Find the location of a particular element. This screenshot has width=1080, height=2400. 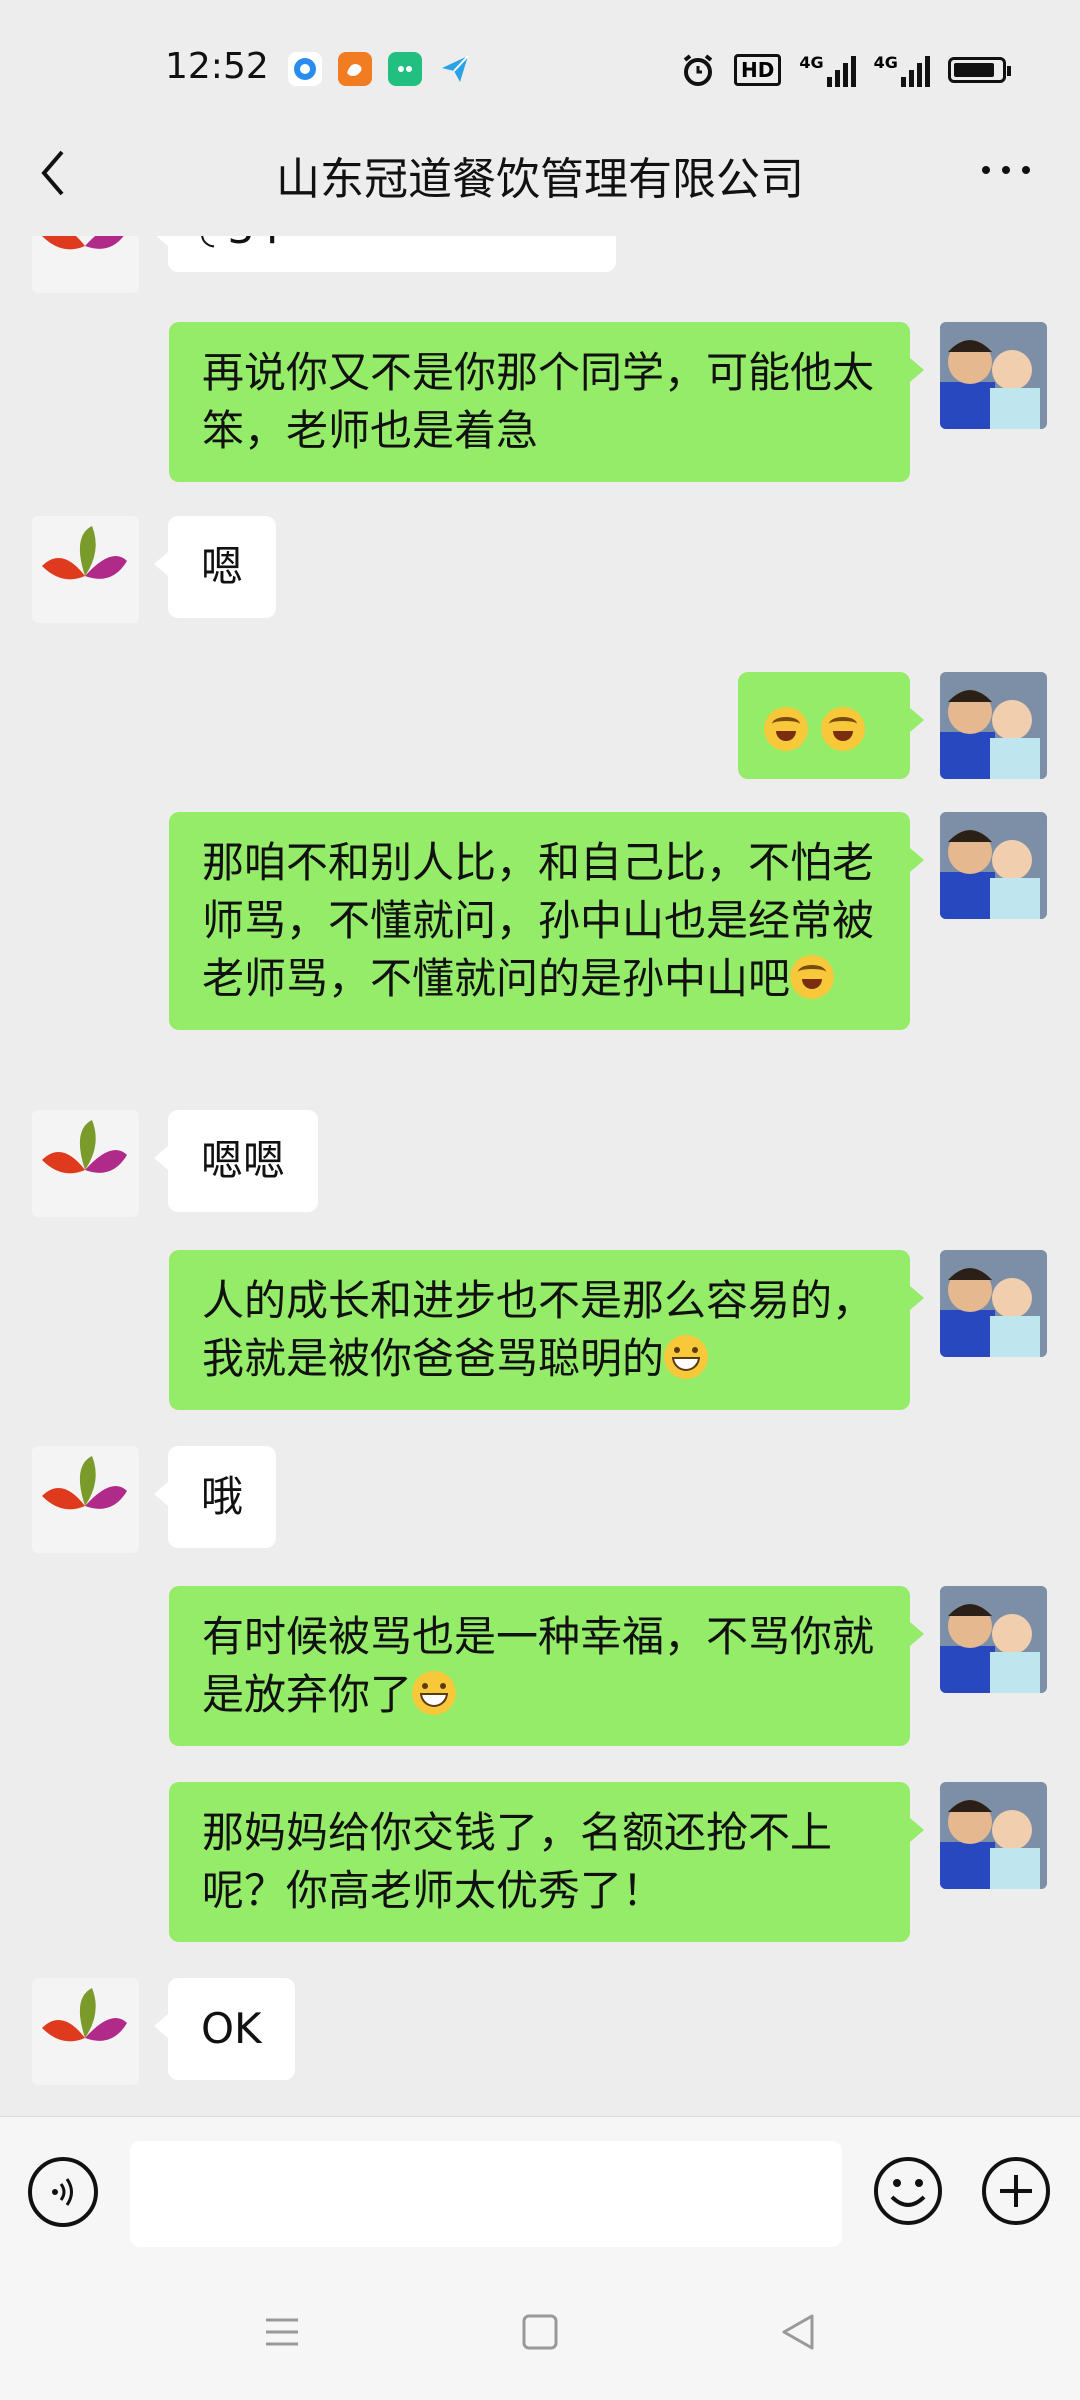

message-bubble: 人的成长和进步也不是那么容易的，我就是被你爸爸骂聪明的 is located at coordinates (546, 1330).